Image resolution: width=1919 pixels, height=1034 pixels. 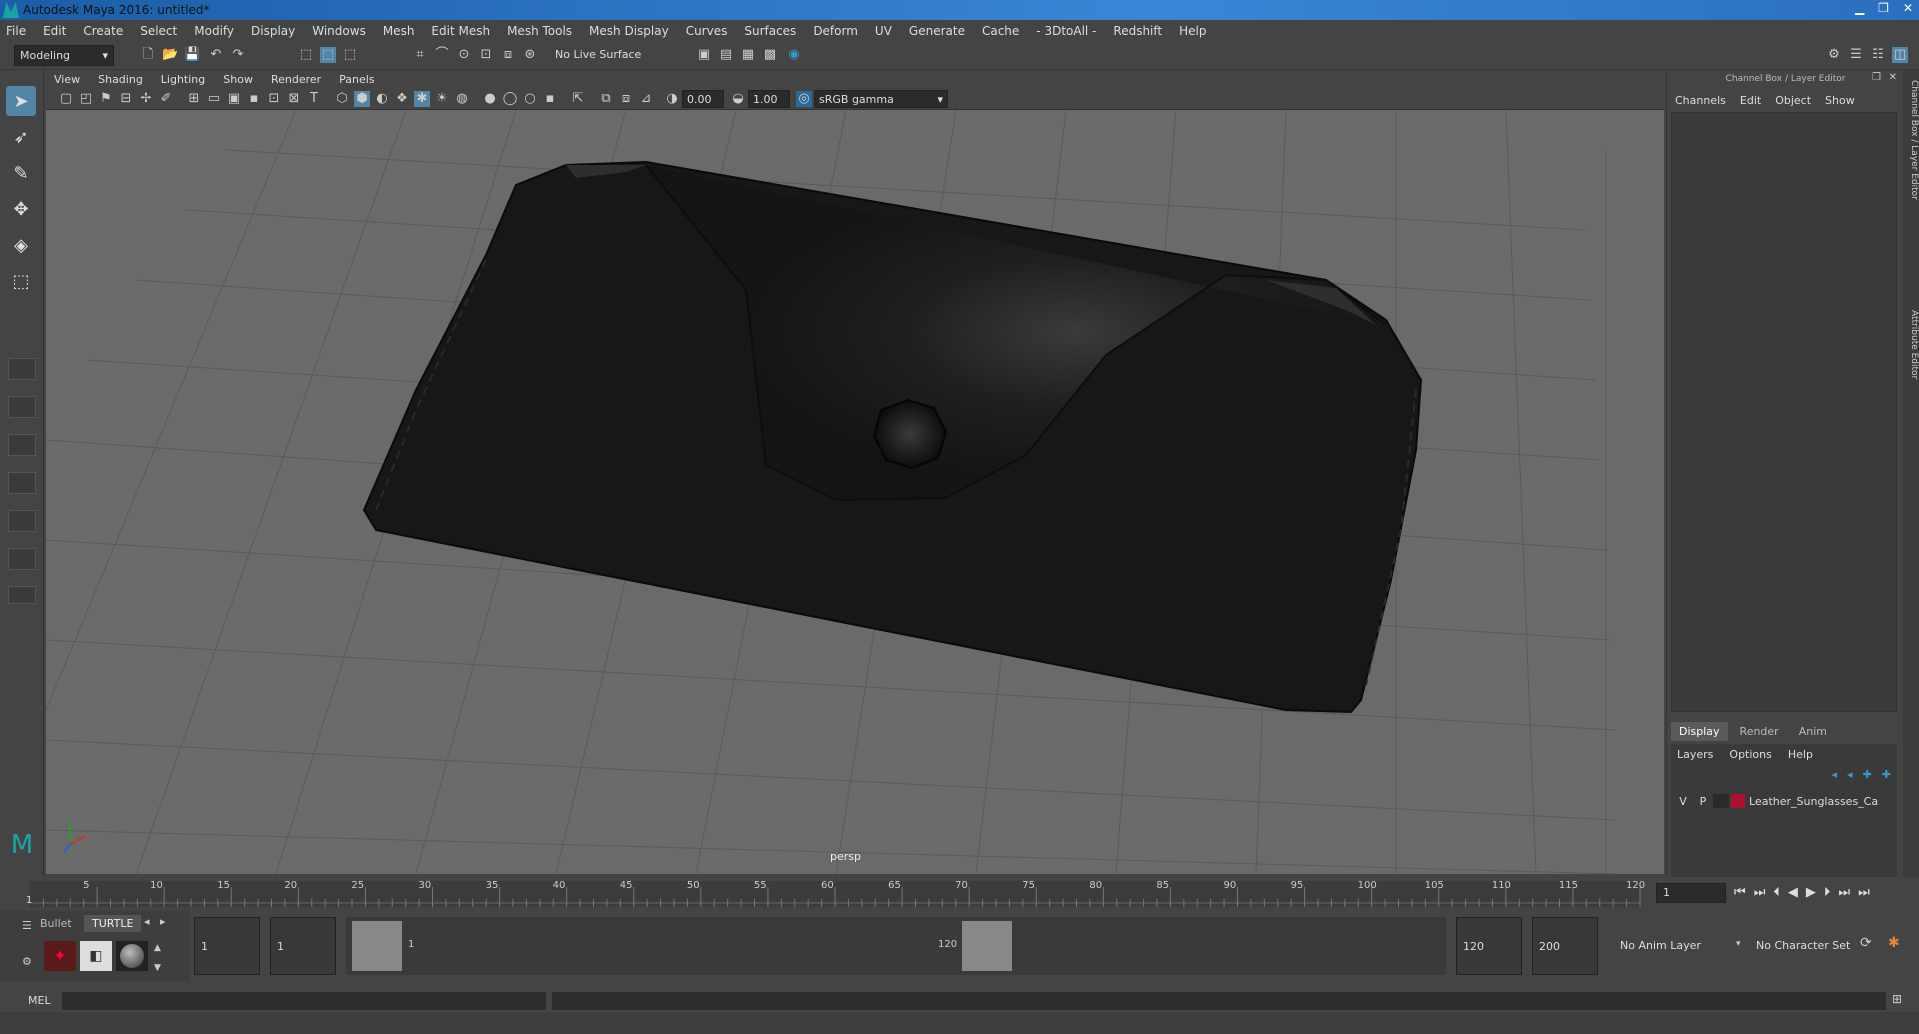 What do you see at coordinates (22, 445) in the screenshot?
I see `two-pane-layout-icon` at bounding box center [22, 445].